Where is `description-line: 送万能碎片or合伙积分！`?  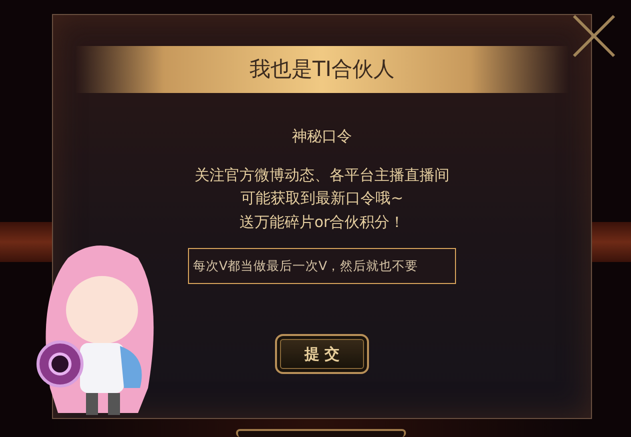 description-line: 送万能碎片or合伙积分！ is located at coordinates (322, 222).